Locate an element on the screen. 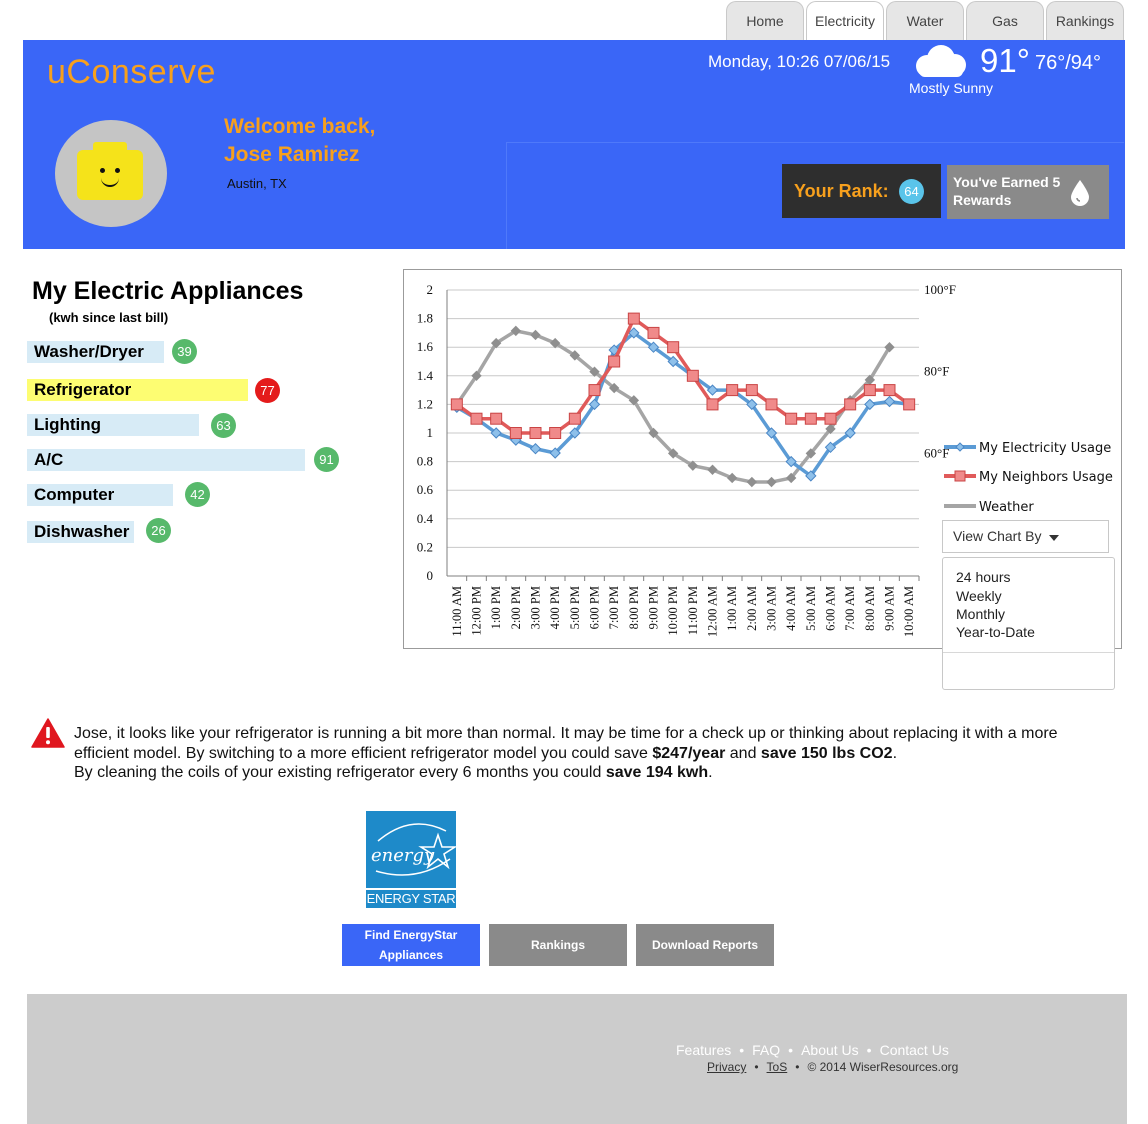 The height and width of the screenshot is (1124, 1148). appliance-usage-badge: 77 is located at coordinates (267, 390).